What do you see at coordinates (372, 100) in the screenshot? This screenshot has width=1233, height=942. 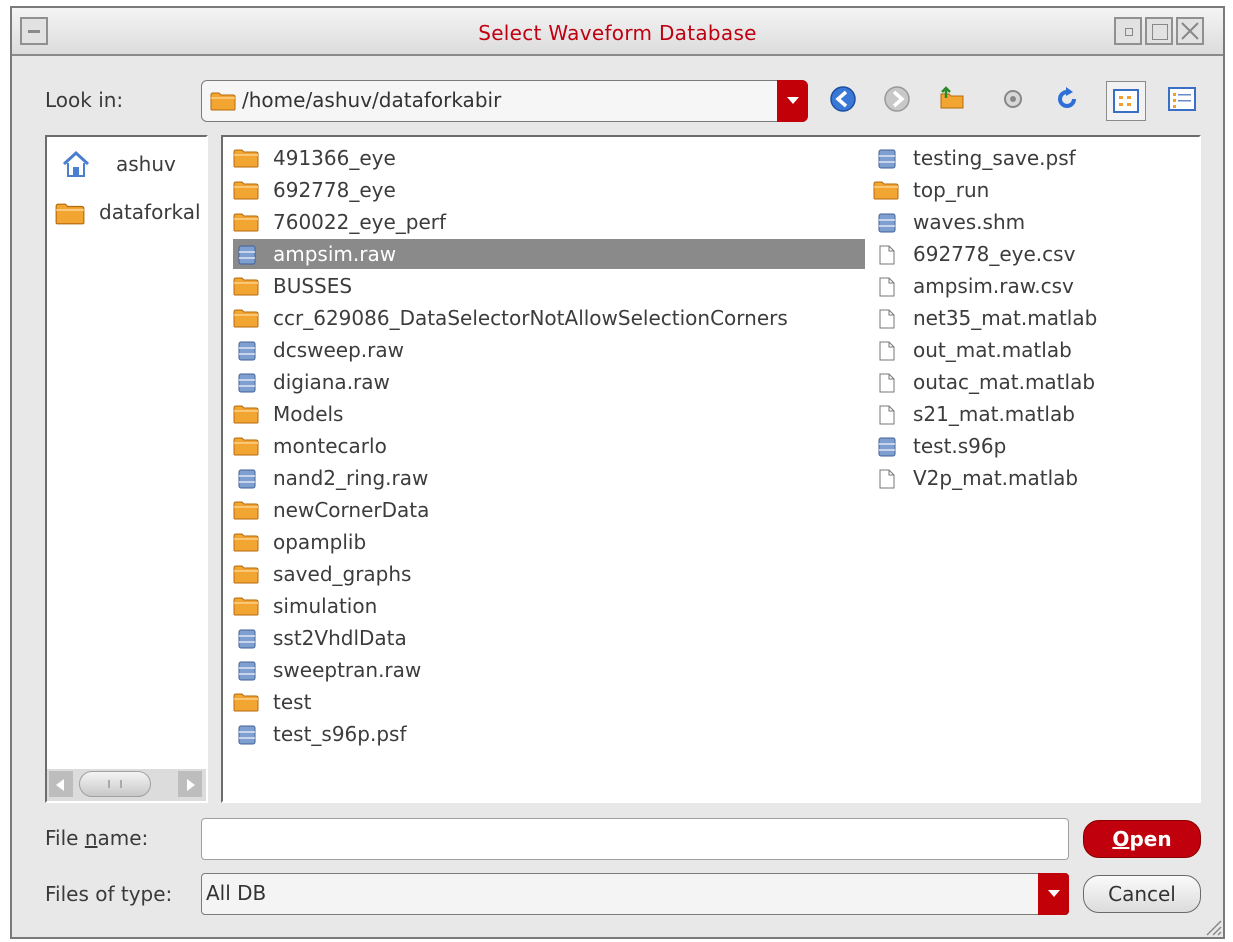 I see `look-in-path: /home/ashuv/dataforkabir` at bounding box center [372, 100].